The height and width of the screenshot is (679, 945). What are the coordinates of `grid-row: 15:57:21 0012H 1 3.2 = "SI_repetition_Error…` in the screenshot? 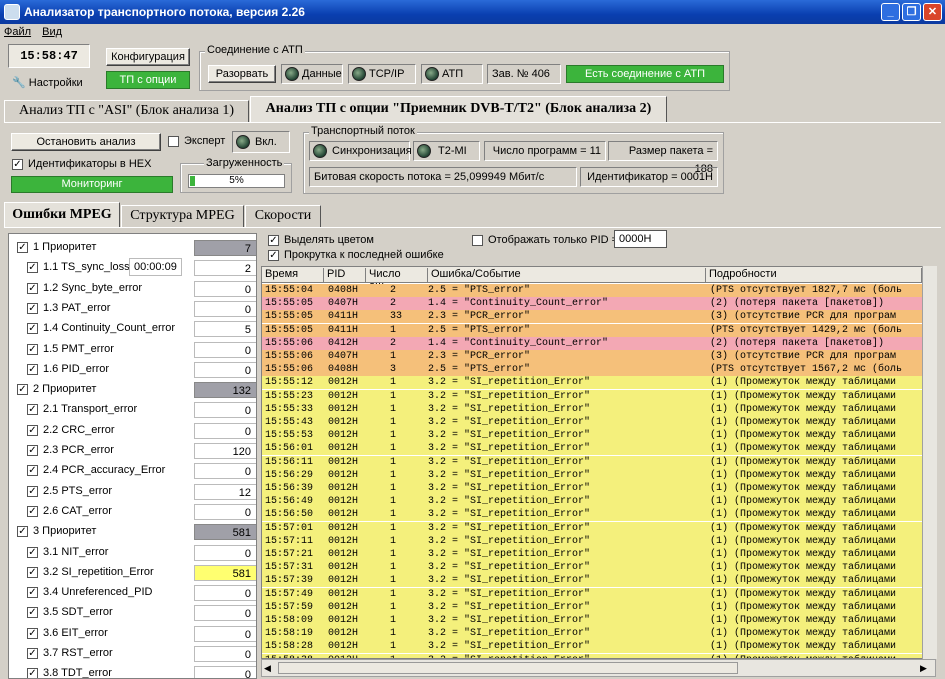 It's located at (598, 554).